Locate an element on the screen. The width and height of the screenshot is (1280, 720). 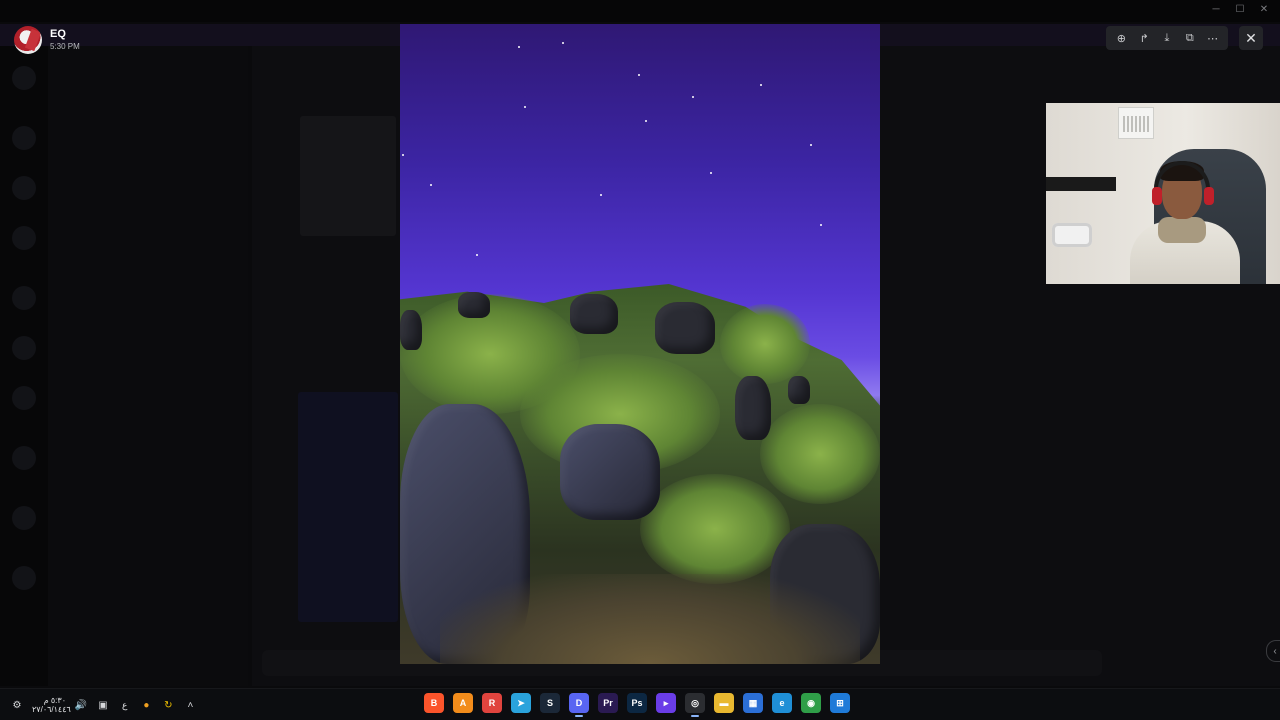
image-viewer-toolbar: ⊕ ↱ ⤓ ⧉ ⋯ is located at coordinates (1167, 38).